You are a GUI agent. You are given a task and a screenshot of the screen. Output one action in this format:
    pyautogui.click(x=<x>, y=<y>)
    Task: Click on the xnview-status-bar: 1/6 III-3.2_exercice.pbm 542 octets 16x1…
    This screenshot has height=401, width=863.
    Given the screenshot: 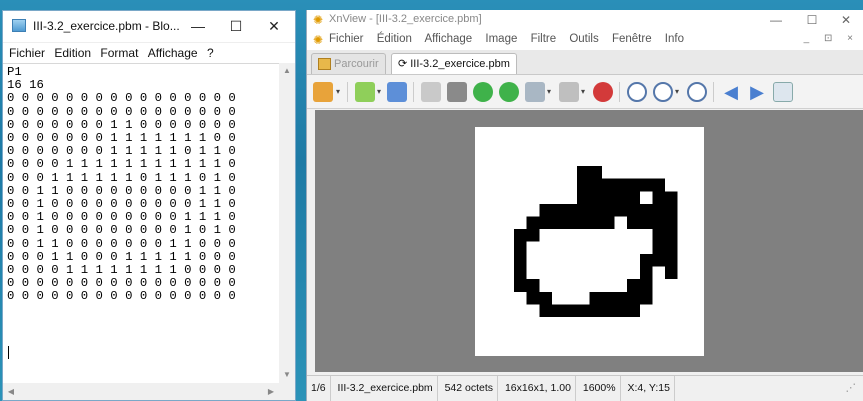 What is the action you would take?
    pyautogui.click(x=585, y=388)
    